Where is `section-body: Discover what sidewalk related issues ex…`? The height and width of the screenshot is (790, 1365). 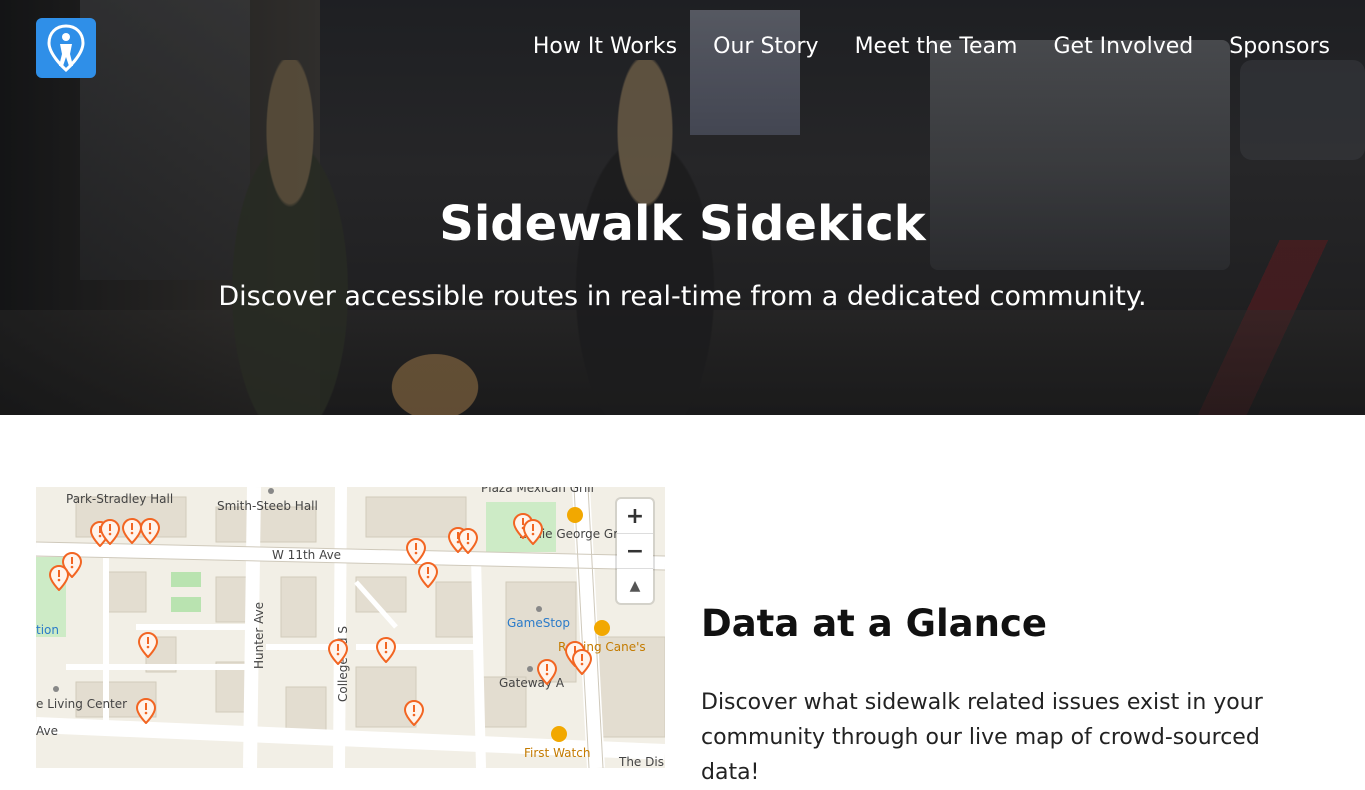 section-body: Discover what sidewalk related issues ex… is located at coordinates (982, 737).